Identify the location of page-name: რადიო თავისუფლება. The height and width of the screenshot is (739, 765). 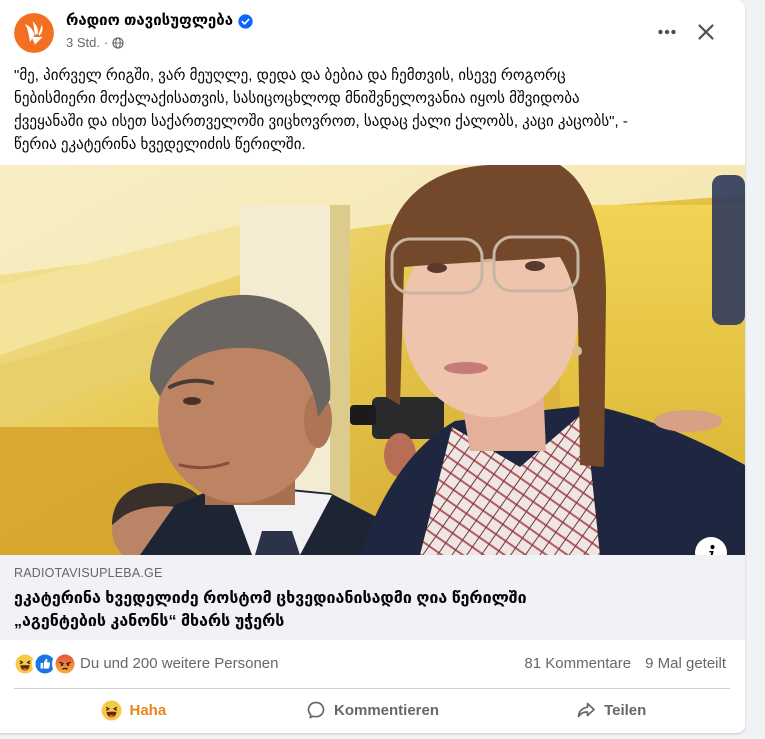
(149, 21).